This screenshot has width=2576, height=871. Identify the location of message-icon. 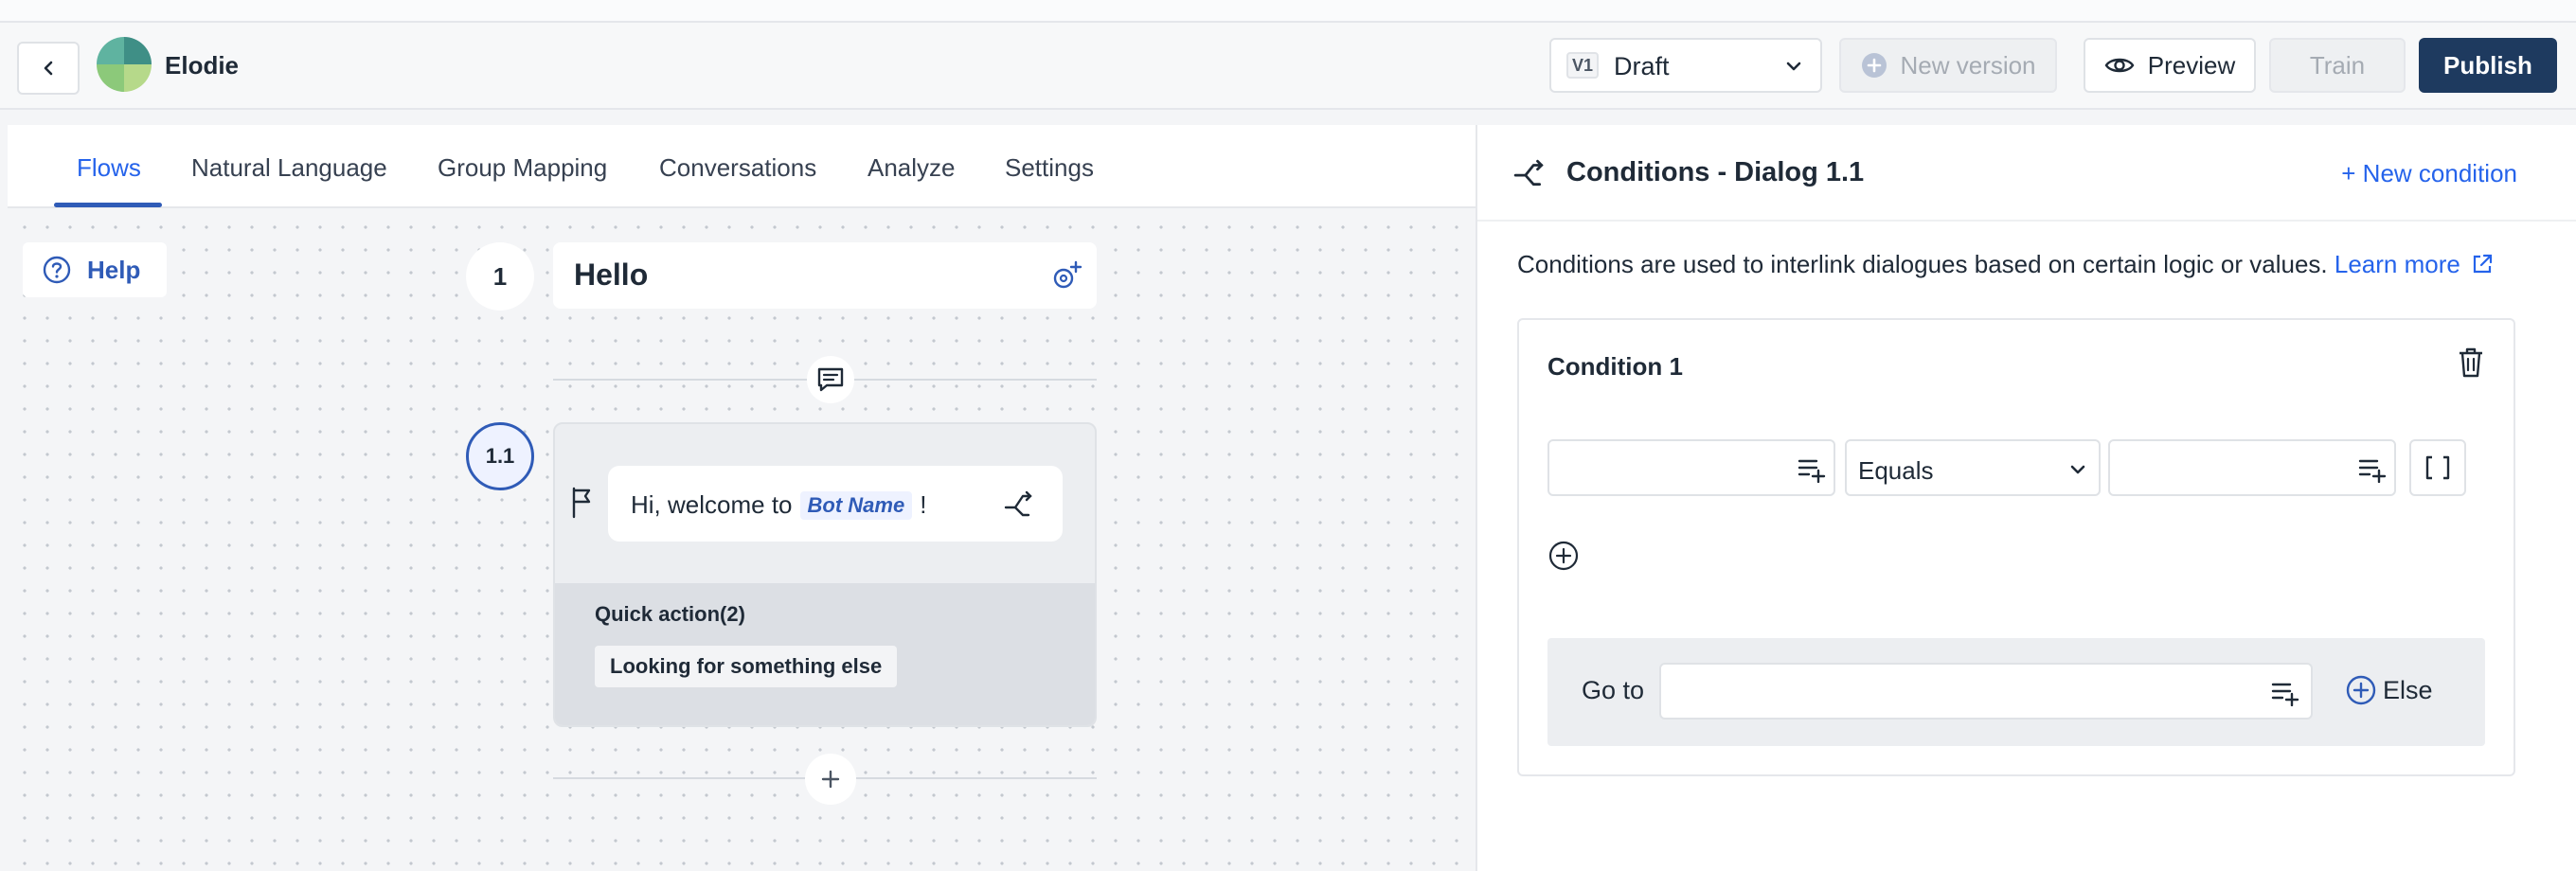
(830, 379).